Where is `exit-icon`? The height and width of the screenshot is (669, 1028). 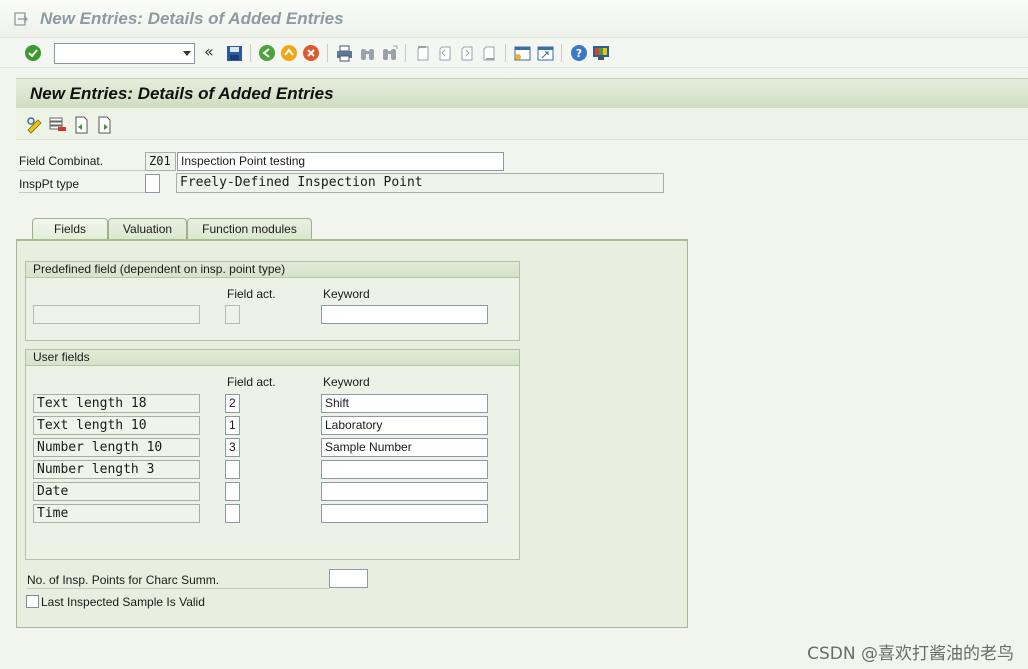 exit-icon is located at coordinates (289, 53).